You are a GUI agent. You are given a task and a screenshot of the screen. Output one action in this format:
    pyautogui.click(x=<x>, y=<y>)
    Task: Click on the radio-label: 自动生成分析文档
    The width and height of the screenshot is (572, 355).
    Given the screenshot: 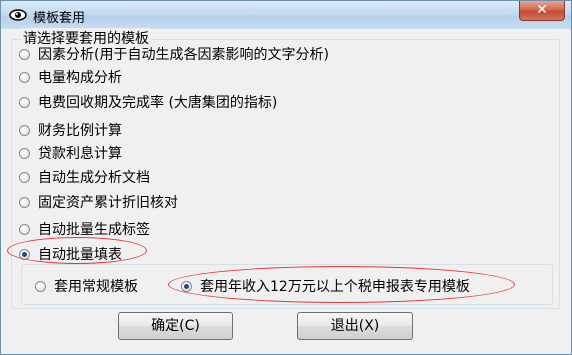 What is the action you would take?
    pyautogui.click(x=94, y=178)
    